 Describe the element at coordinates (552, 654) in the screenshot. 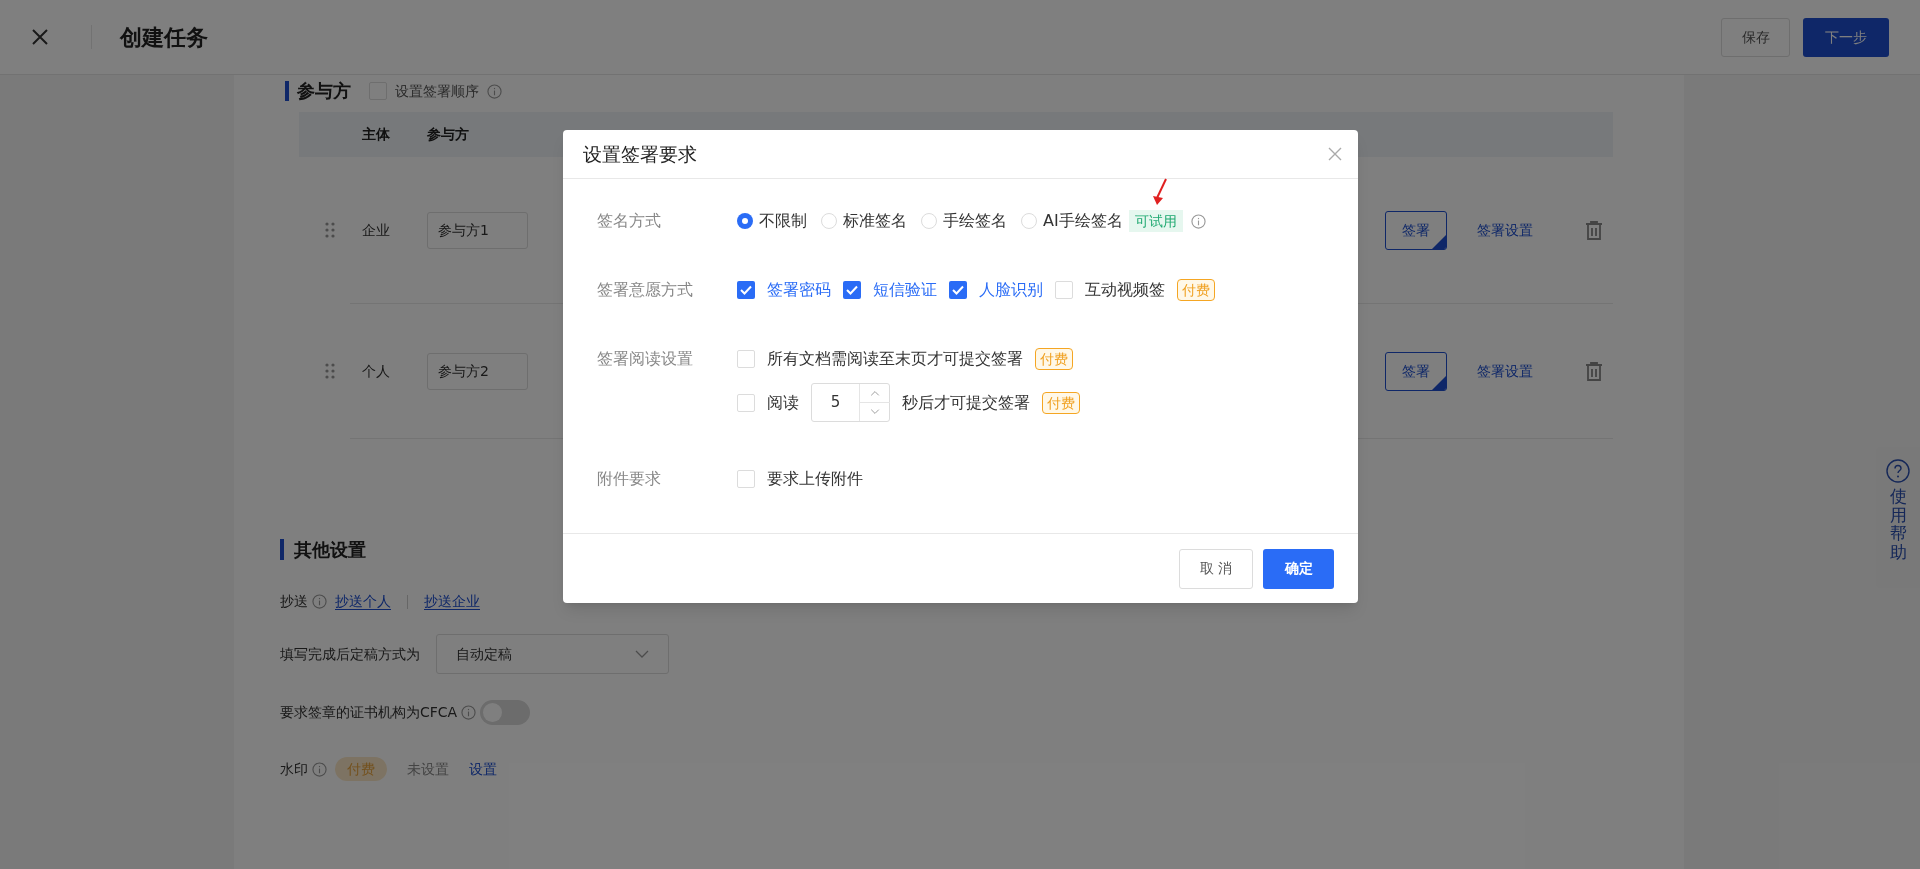

I see `select-field: 自动定稿` at that location.